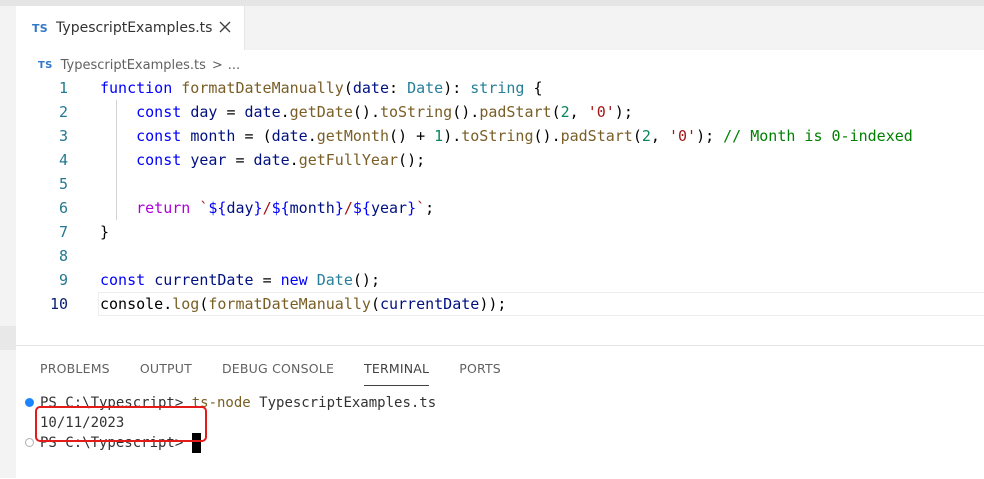 The image size is (984, 479). What do you see at coordinates (134, 28) in the screenshot?
I see `tab-title: TypescriptExamples.ts` at bounding box center [134, 28].